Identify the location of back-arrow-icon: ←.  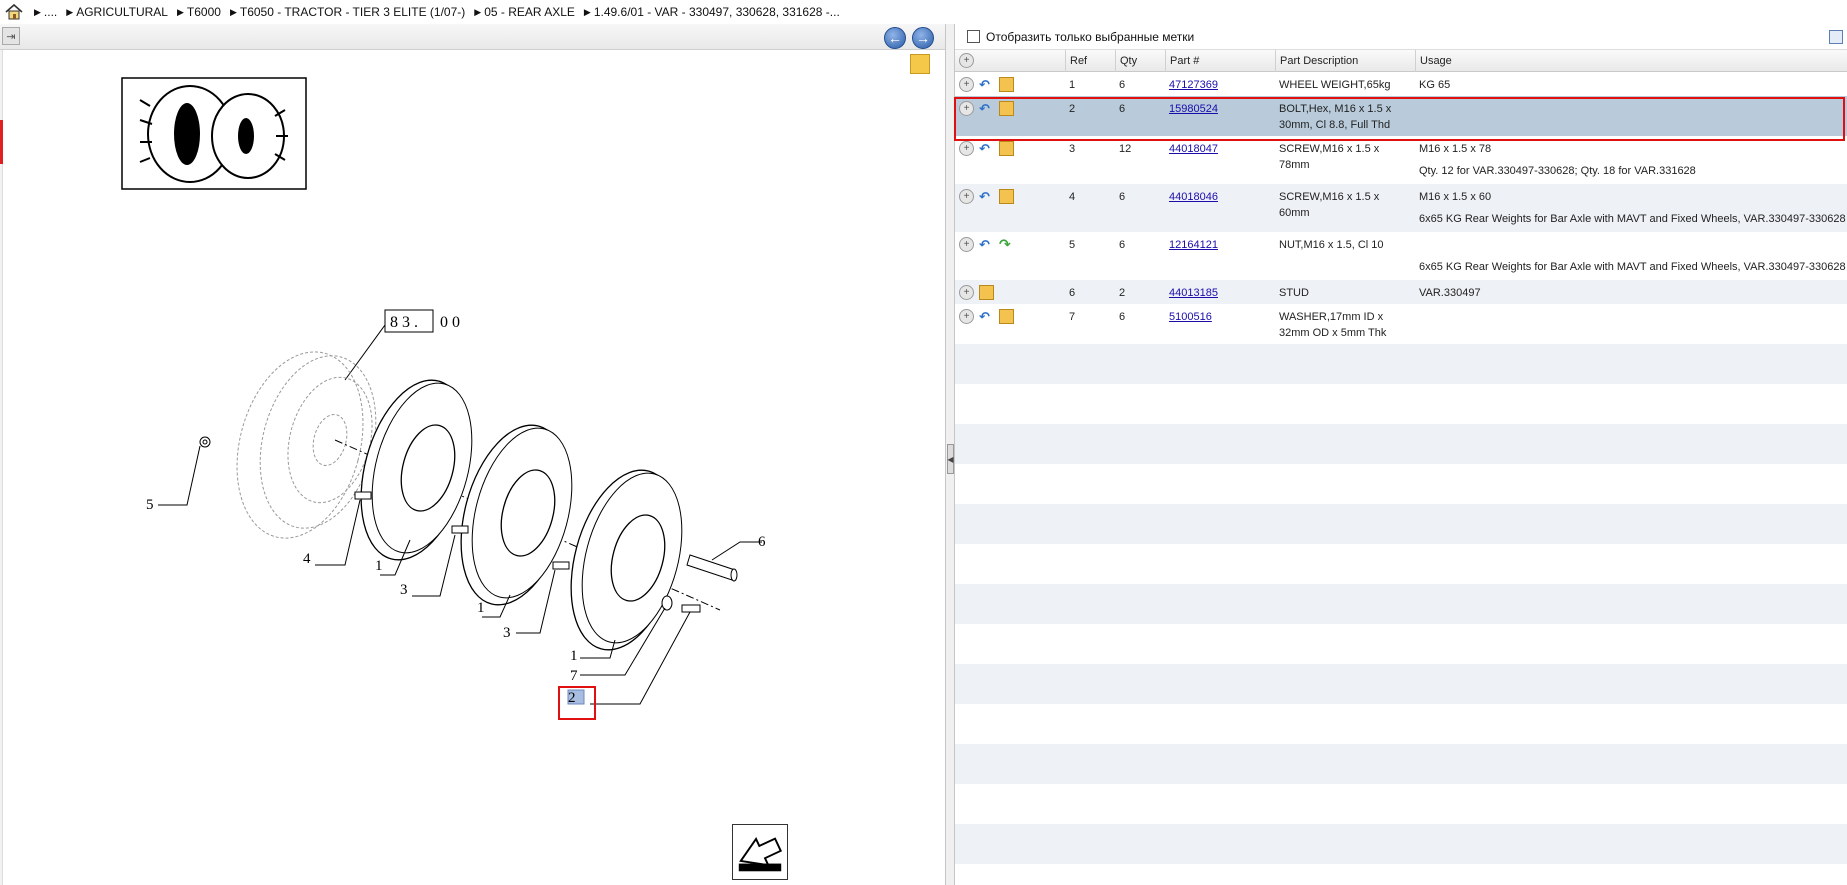
(895, 38).